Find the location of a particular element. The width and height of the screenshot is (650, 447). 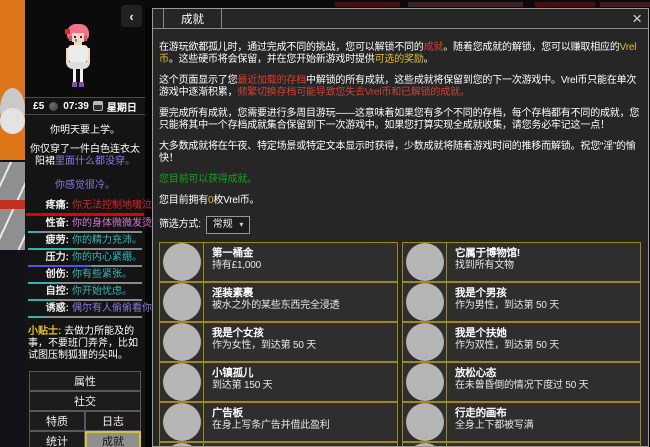

status-bar: £5 07:39 星期日 is located at coordinates (85, 106).